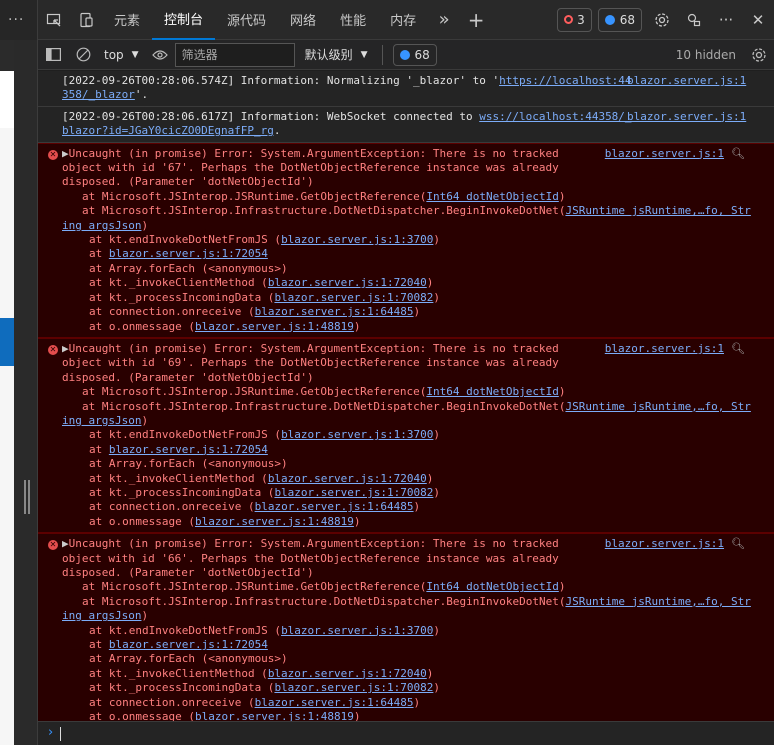 The image size is (774, 745). I want to click on log-levels-dropdown: 默认级别 ▼, so click(336, 54).